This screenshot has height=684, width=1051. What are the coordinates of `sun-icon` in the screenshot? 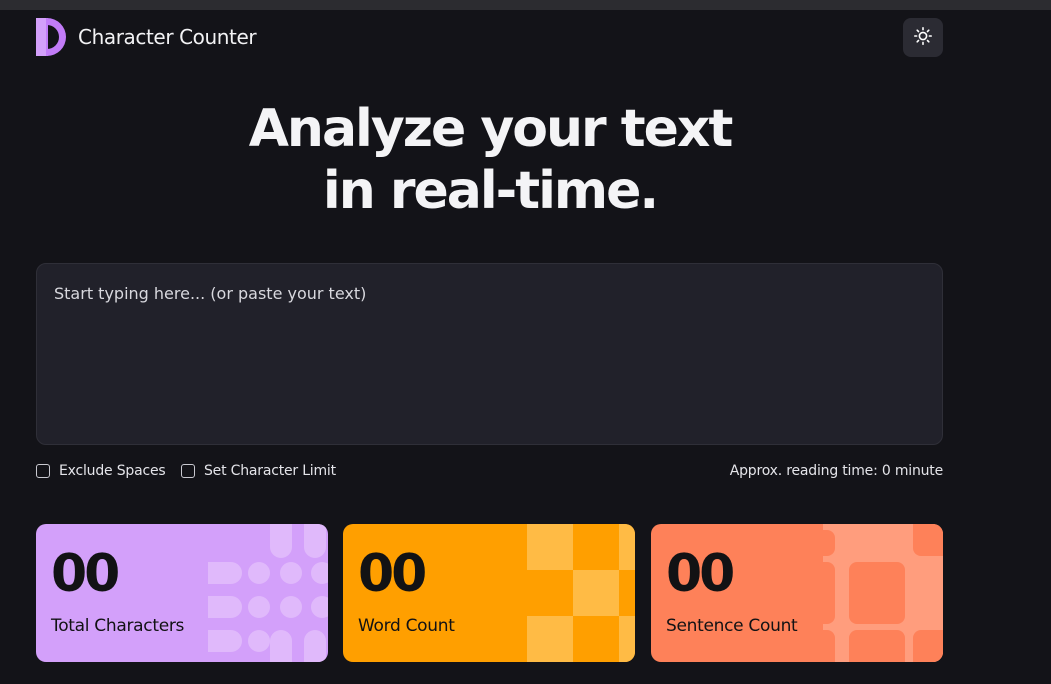 It's located at (923, 37).